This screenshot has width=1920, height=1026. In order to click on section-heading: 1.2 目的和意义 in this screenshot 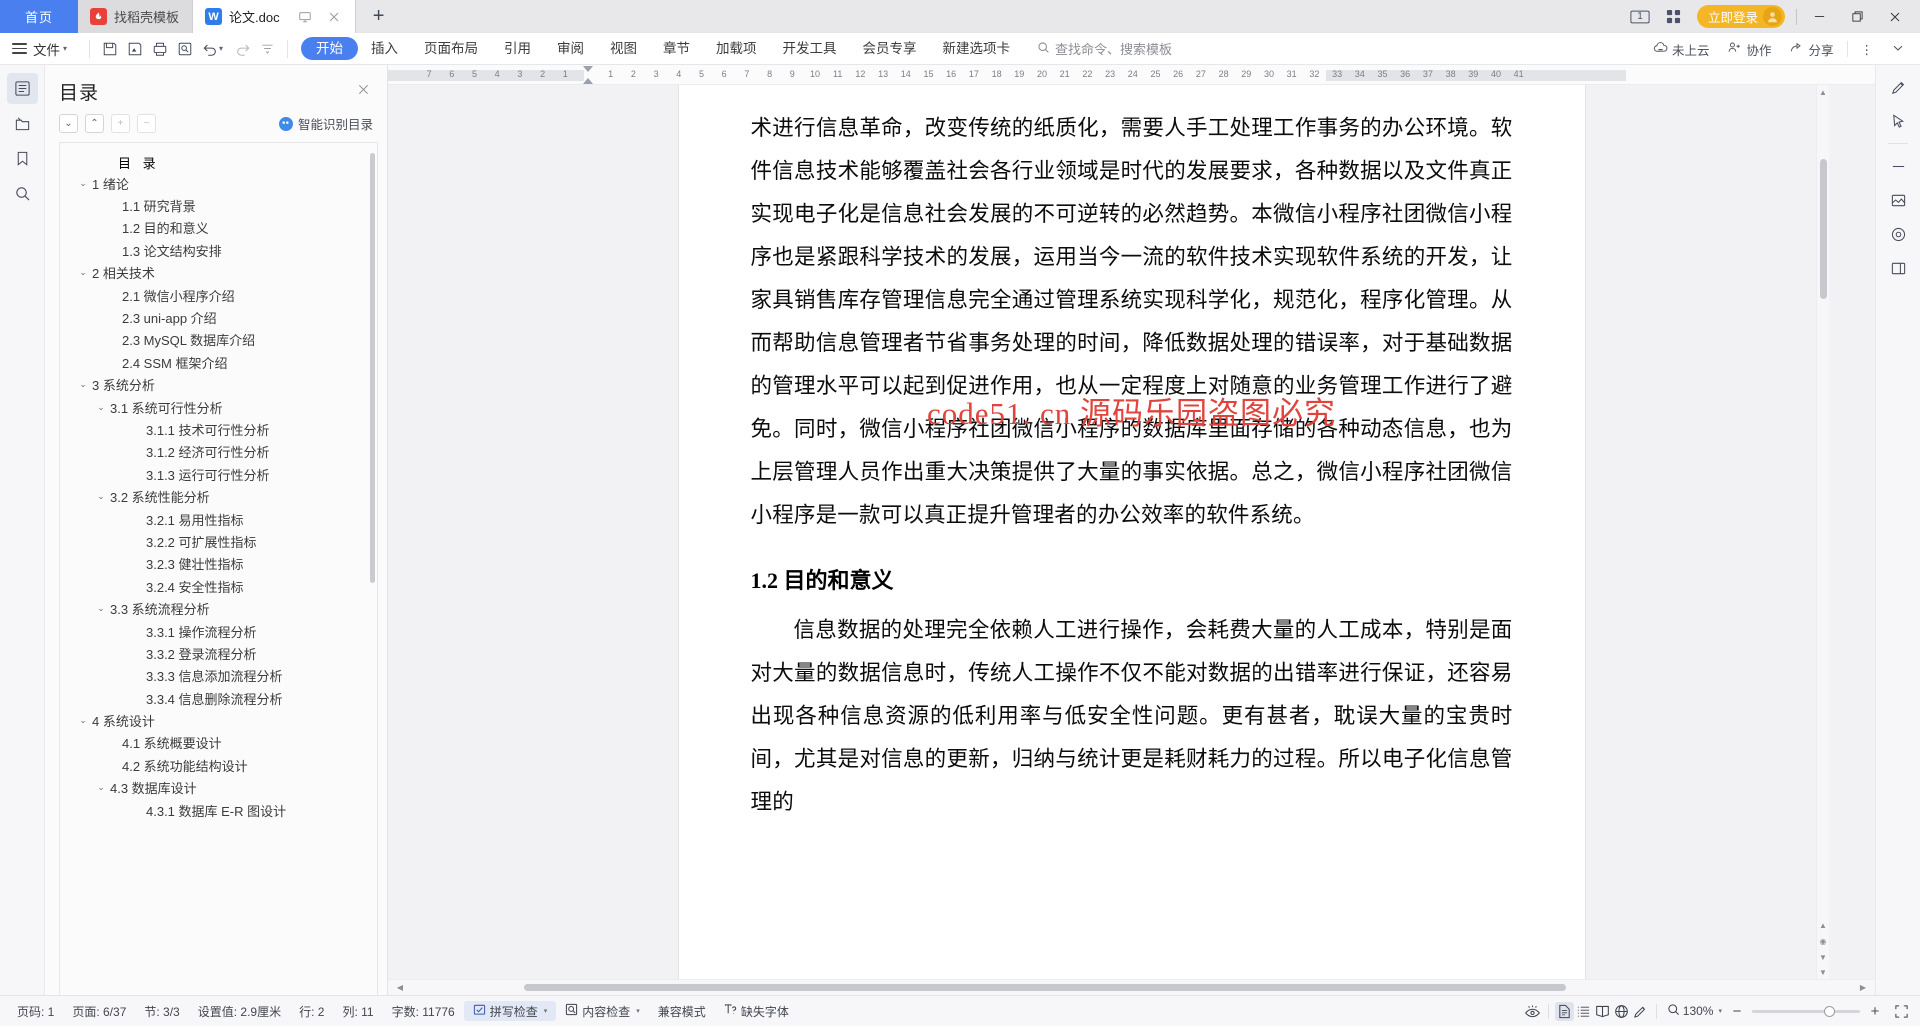, I will do `click(1132, 579)`.